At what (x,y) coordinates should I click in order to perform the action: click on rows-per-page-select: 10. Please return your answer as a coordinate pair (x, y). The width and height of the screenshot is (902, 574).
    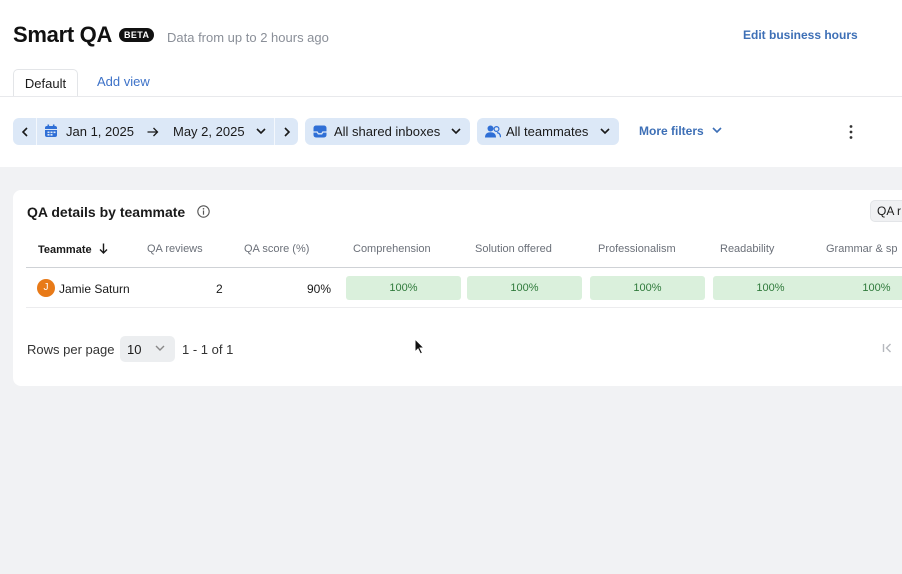
    Looking at the image, I should click on (147, 349).